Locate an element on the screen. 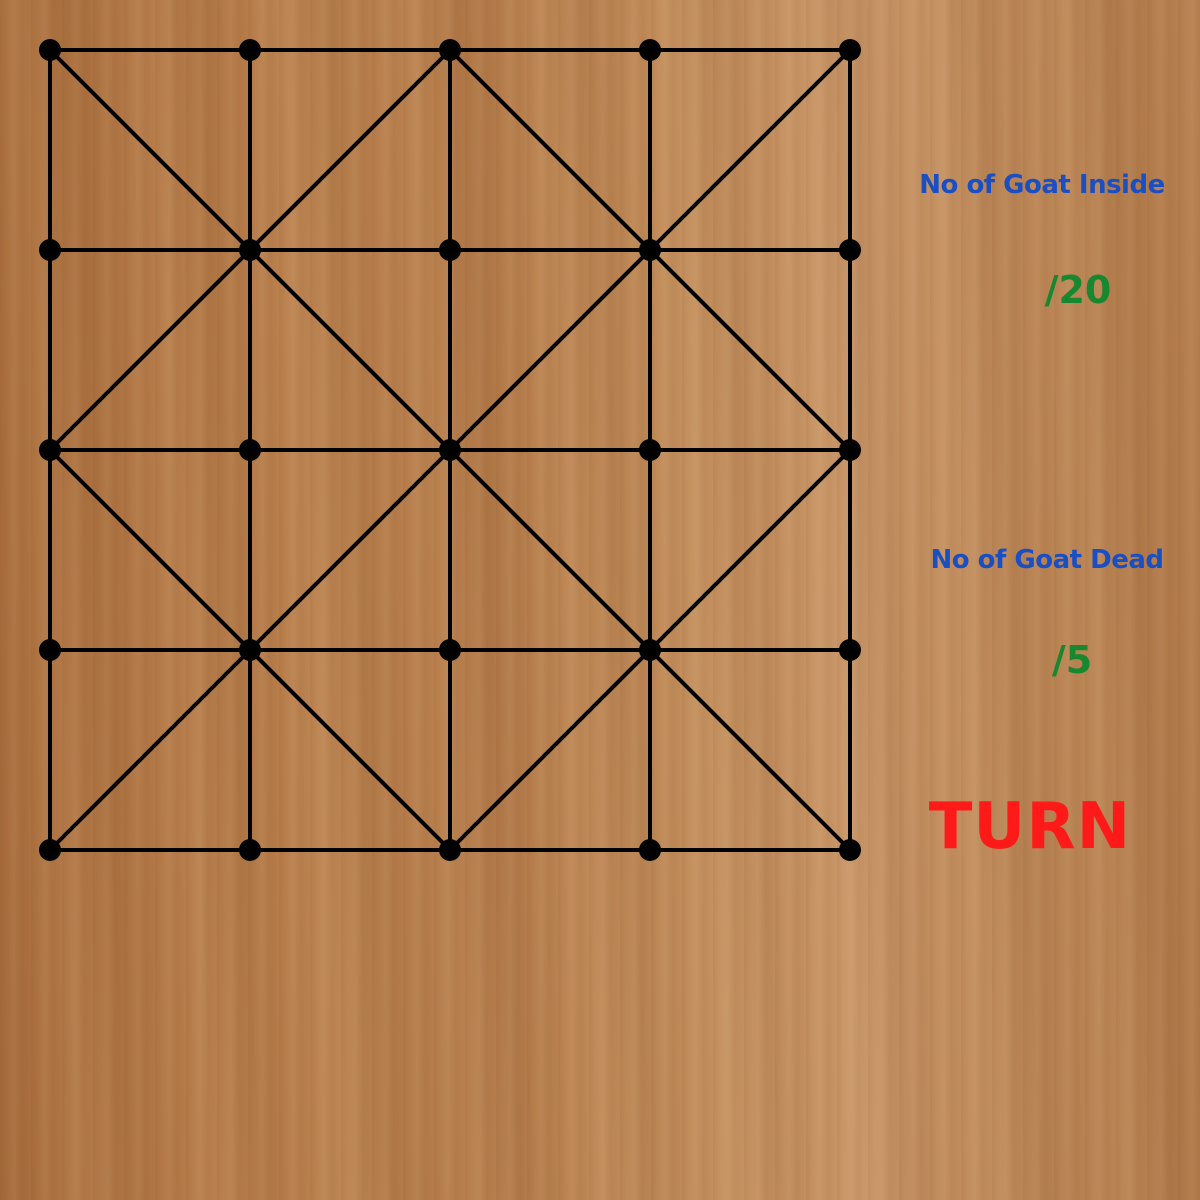 This screenshot has height=1200, width=1200. goat-dead-label: No of Goat Dead is located at coordinates (1047, 560).